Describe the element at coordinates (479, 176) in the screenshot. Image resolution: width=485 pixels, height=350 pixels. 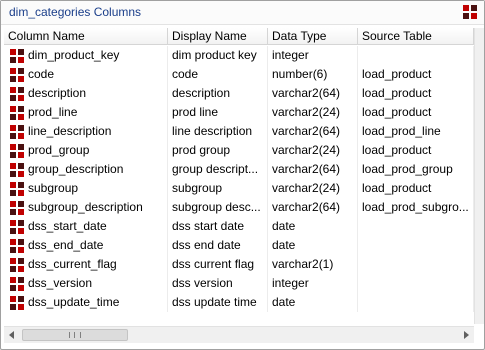
I see `vertical-scrollbar` at that location.